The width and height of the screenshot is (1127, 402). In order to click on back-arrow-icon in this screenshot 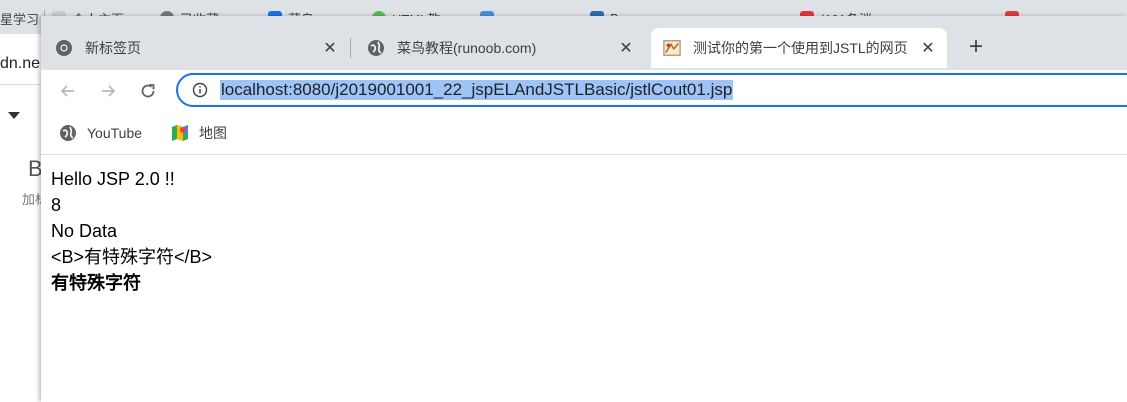, I will do `click(67, 91)`.